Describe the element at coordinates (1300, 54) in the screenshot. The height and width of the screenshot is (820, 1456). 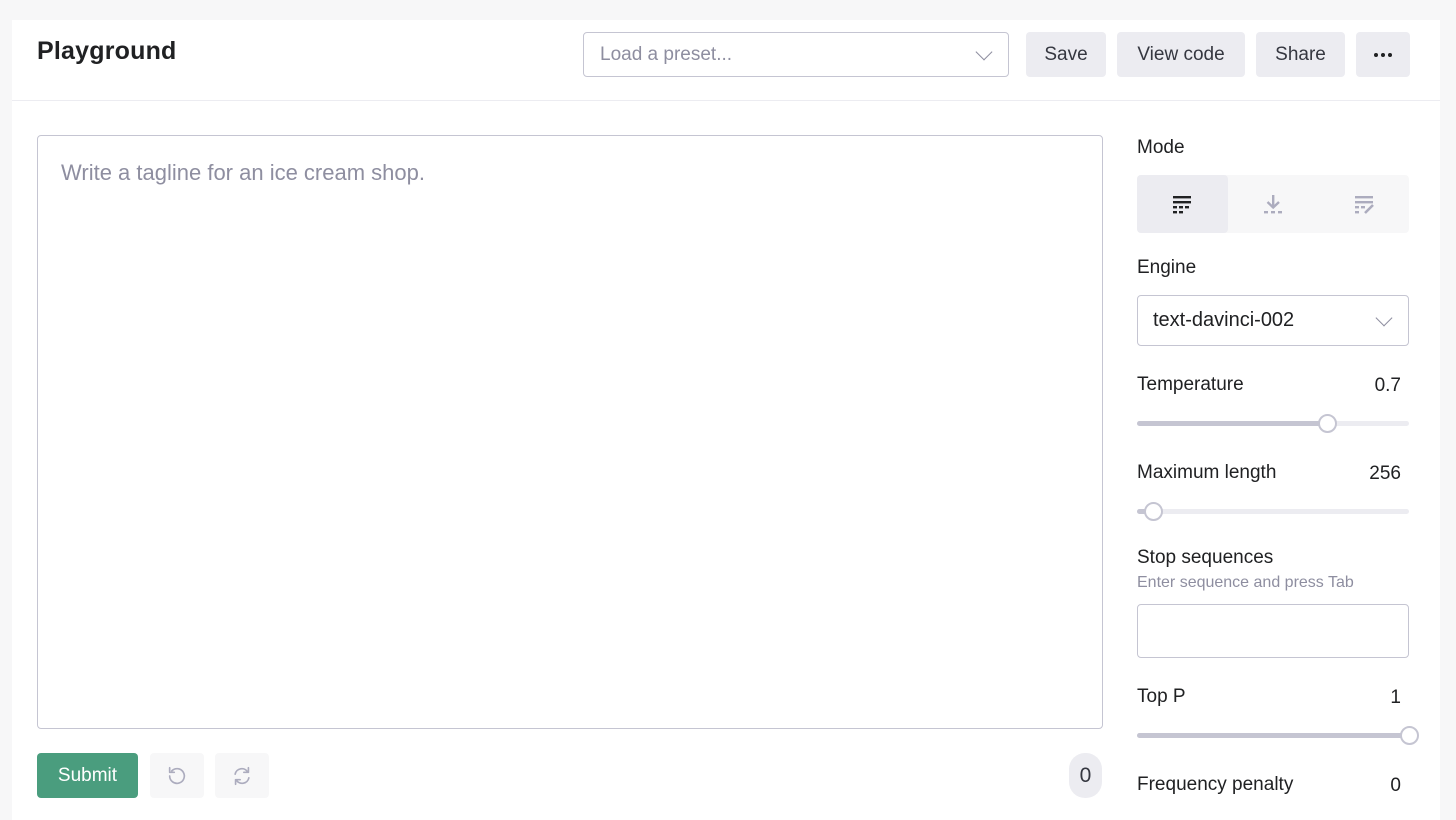
I see `share-button: Share` at that location.